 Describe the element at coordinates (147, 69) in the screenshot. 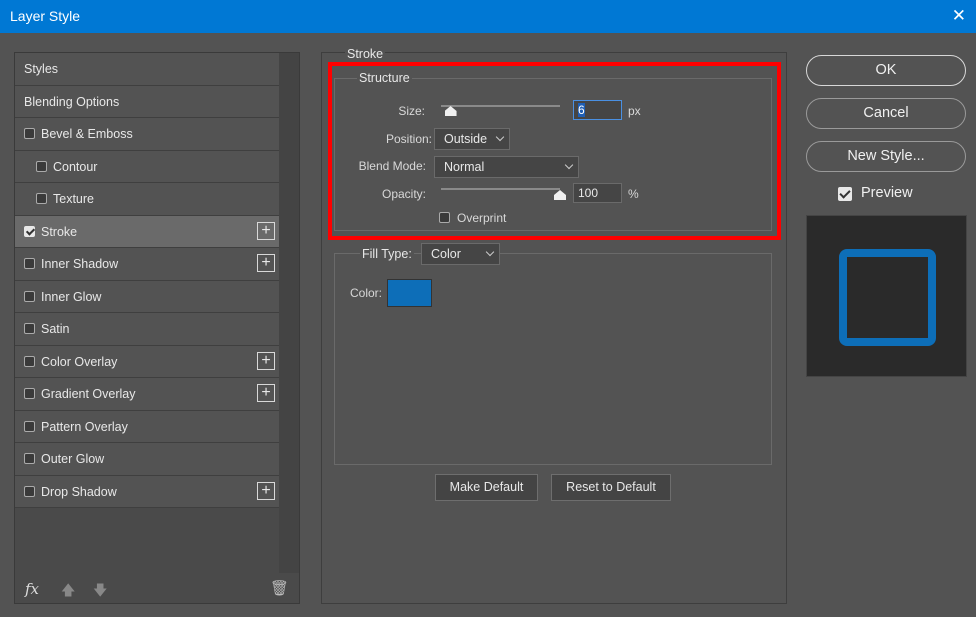

I see `style-item-styles: Styles` at that location.